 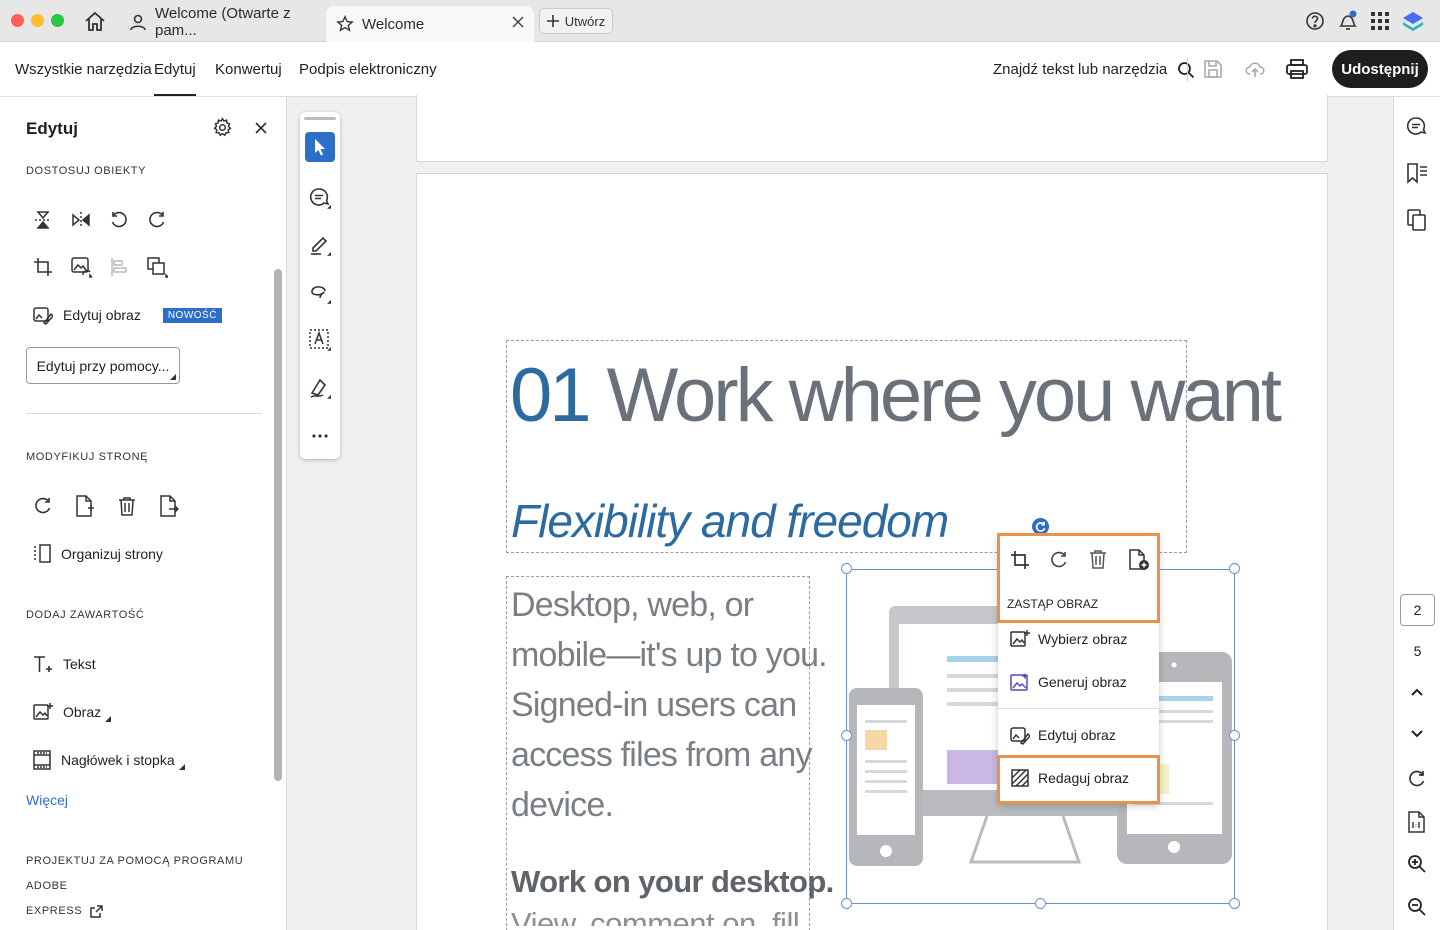 What do you see at coordinates (82, 712) in the screenshot?
I see `add-image-label: Obraz` at bounding box center [82, 712].